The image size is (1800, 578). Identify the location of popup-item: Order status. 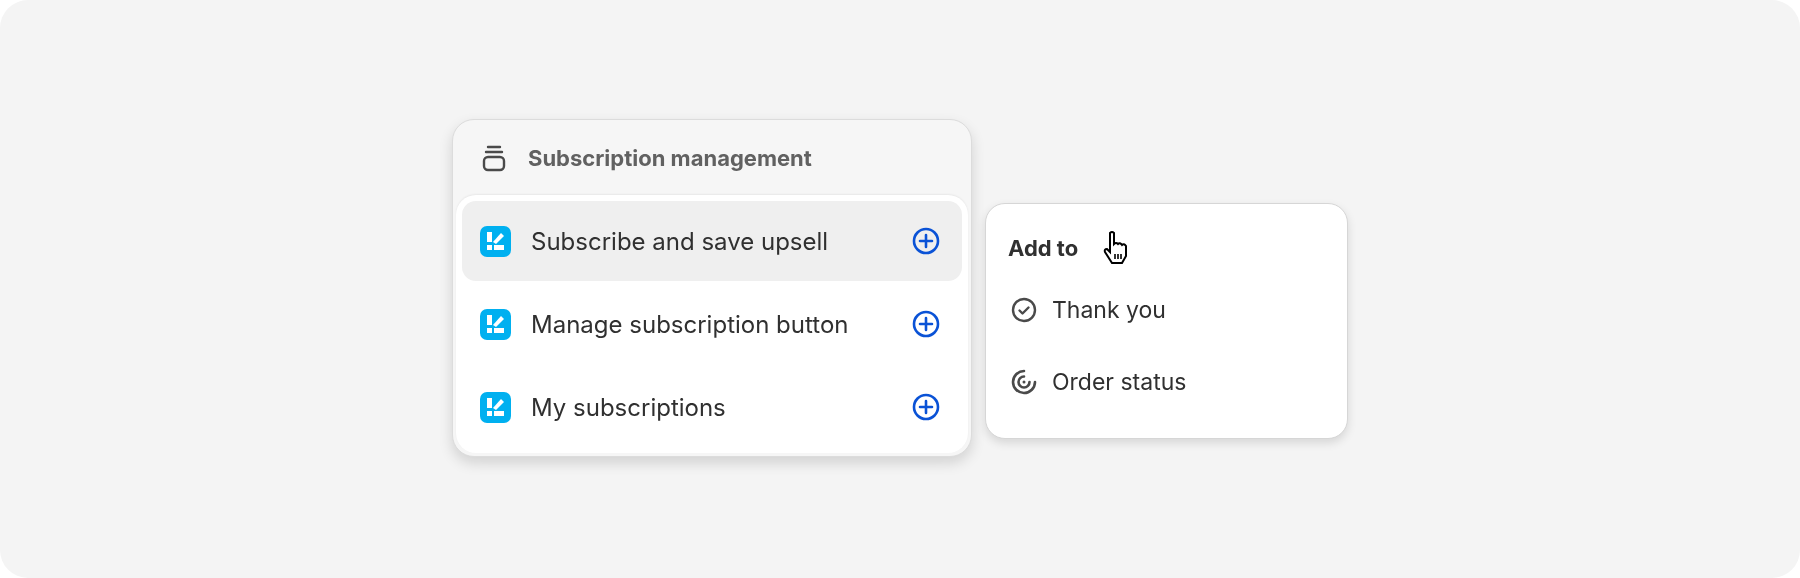
(1166, 382).